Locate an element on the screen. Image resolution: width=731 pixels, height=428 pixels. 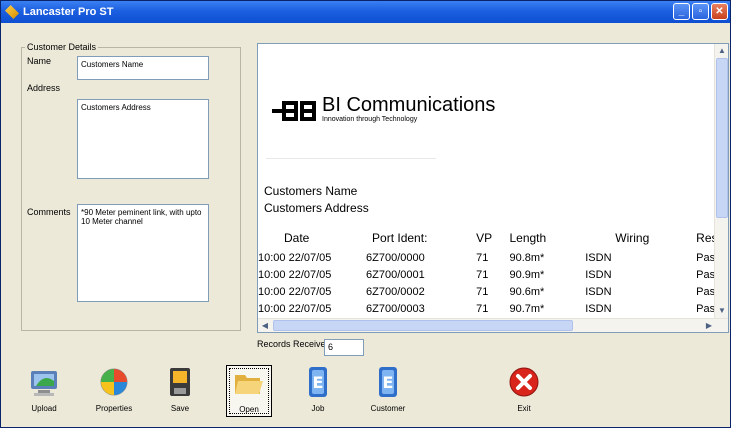
table-cell: 6Z700/0003 is located at coordinates (395, 308).